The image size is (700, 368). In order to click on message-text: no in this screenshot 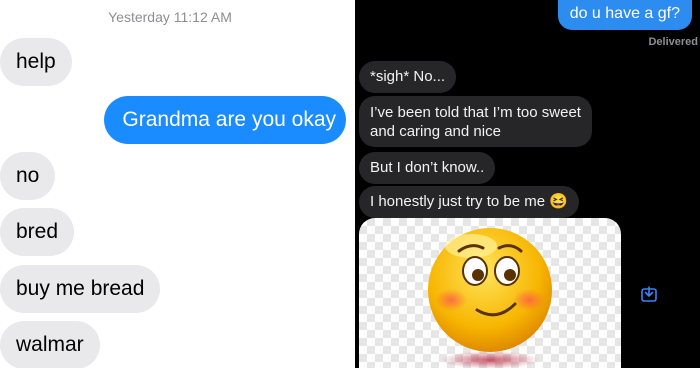, I will do `click(28, 175)`.